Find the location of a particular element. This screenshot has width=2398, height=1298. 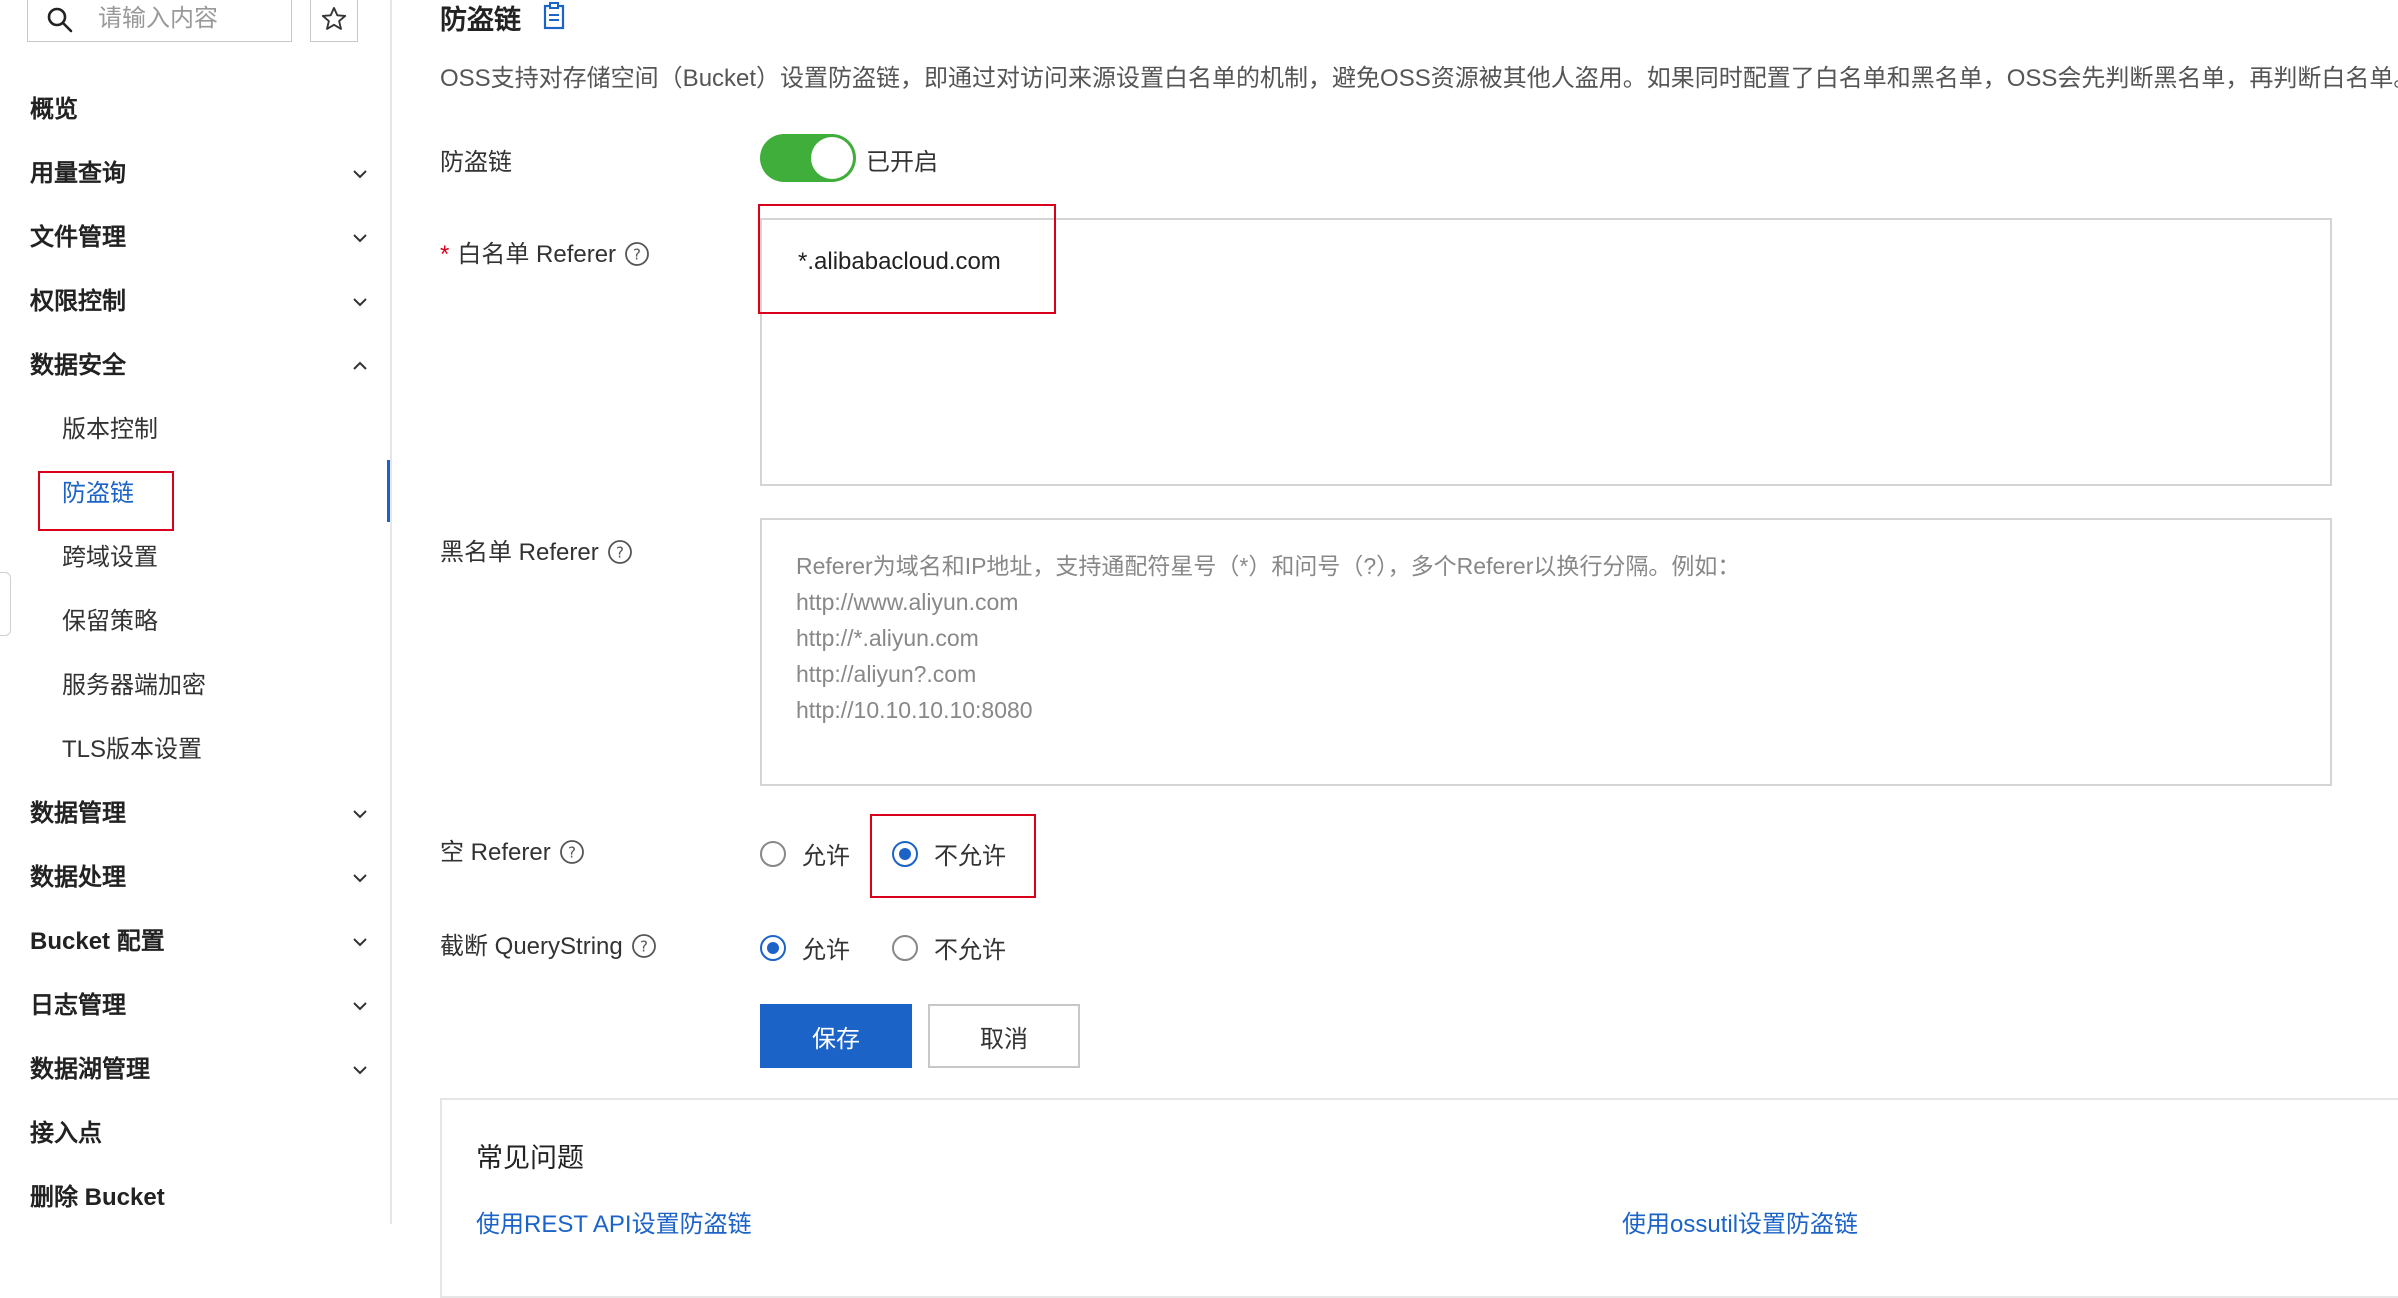

page-title: 防盗链 is located at coordinates (480, 20).